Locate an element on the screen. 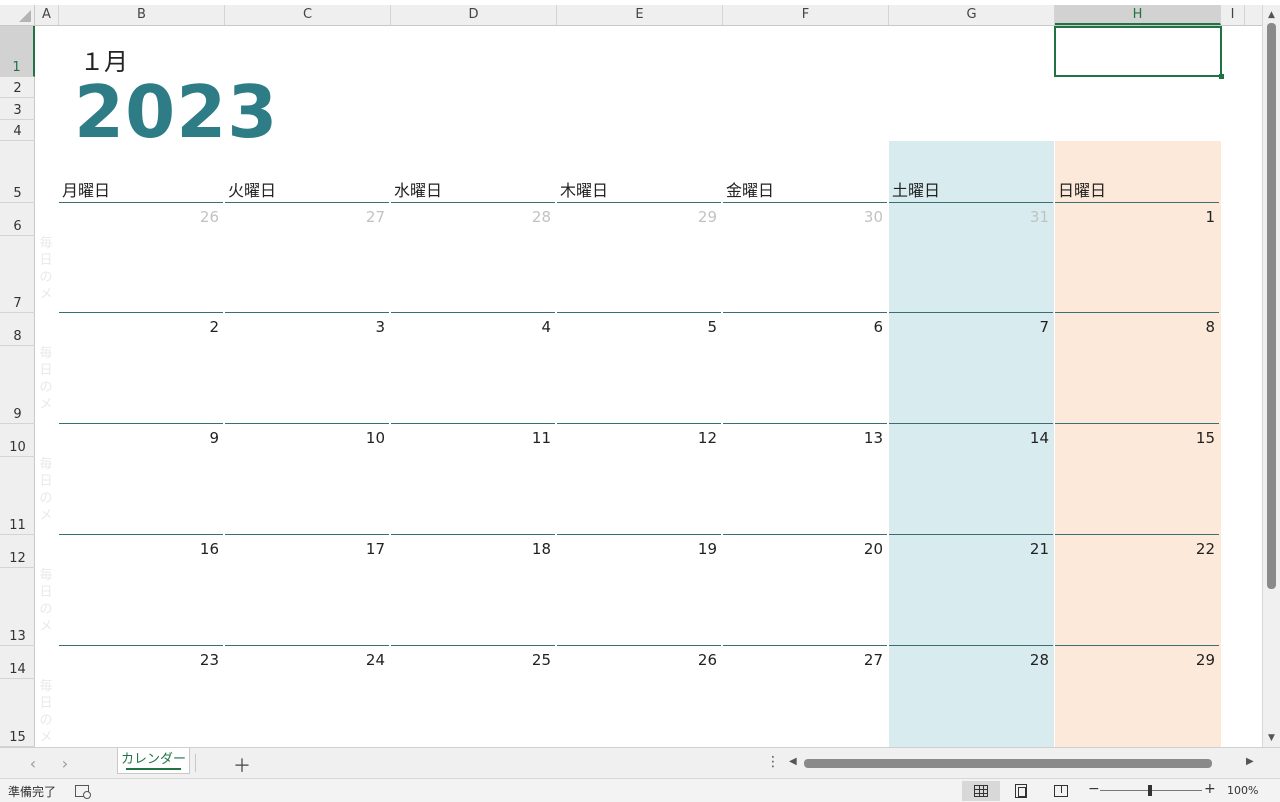 The width and height of the screenshot is (1280, 802). day-number: 2 is located at coordinates (214, 327).